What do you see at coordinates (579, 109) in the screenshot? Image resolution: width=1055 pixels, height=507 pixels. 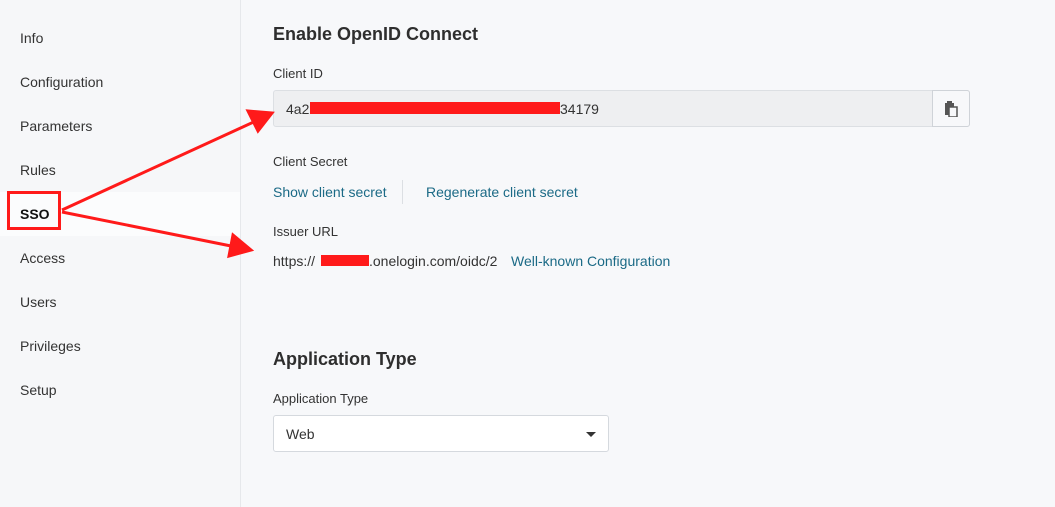 I see `client-id-suffix: 34179` at bounding box center [579, 109].